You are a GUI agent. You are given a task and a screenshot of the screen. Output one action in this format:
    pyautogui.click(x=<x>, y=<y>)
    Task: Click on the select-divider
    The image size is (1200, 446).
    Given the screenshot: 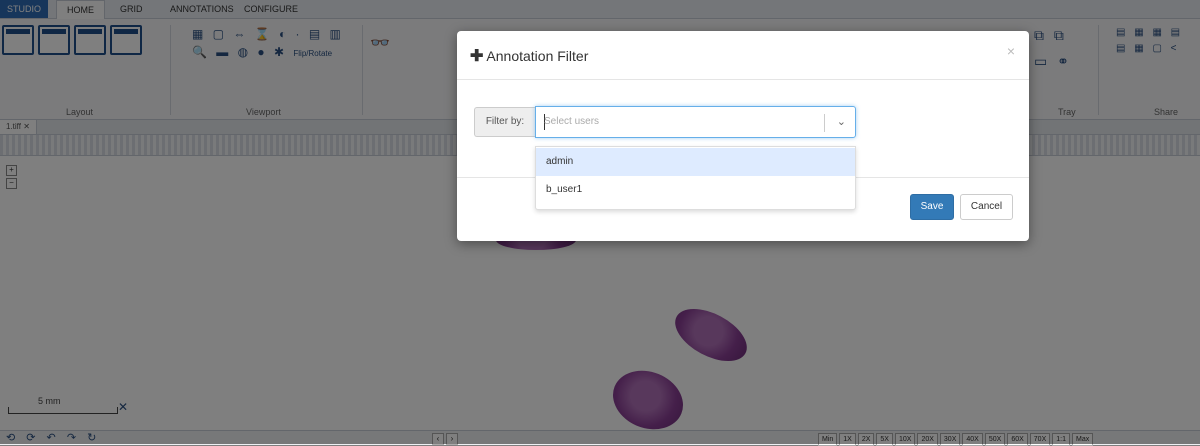 What is the action you would take?
    pyautogui.click(x=824, y=123)
    